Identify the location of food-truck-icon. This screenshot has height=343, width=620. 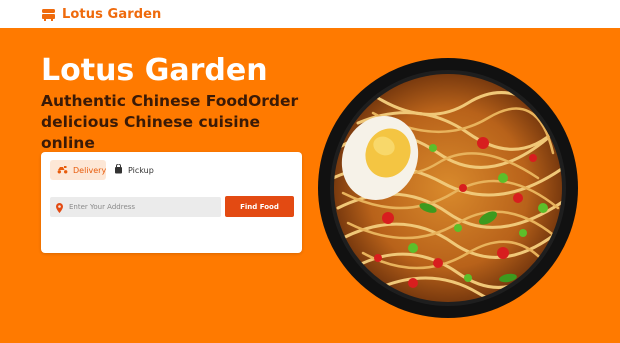
(48, 14).